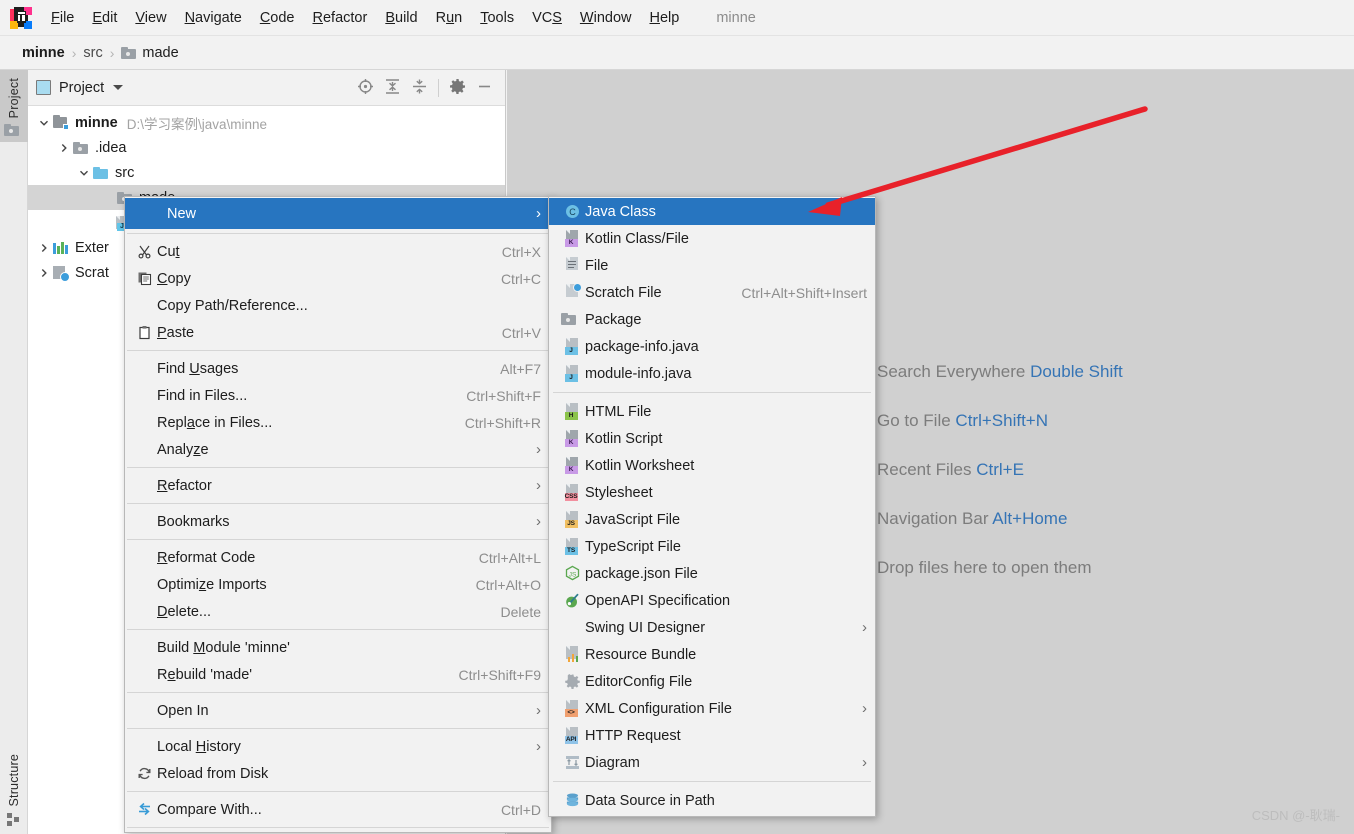 The width and height of the screenshot is (1354, 834). What do you see at coordinates (338, 710) in the screenshot?
I see `menu-item-open-in: Open In ›` at bounding box center [338, 710].